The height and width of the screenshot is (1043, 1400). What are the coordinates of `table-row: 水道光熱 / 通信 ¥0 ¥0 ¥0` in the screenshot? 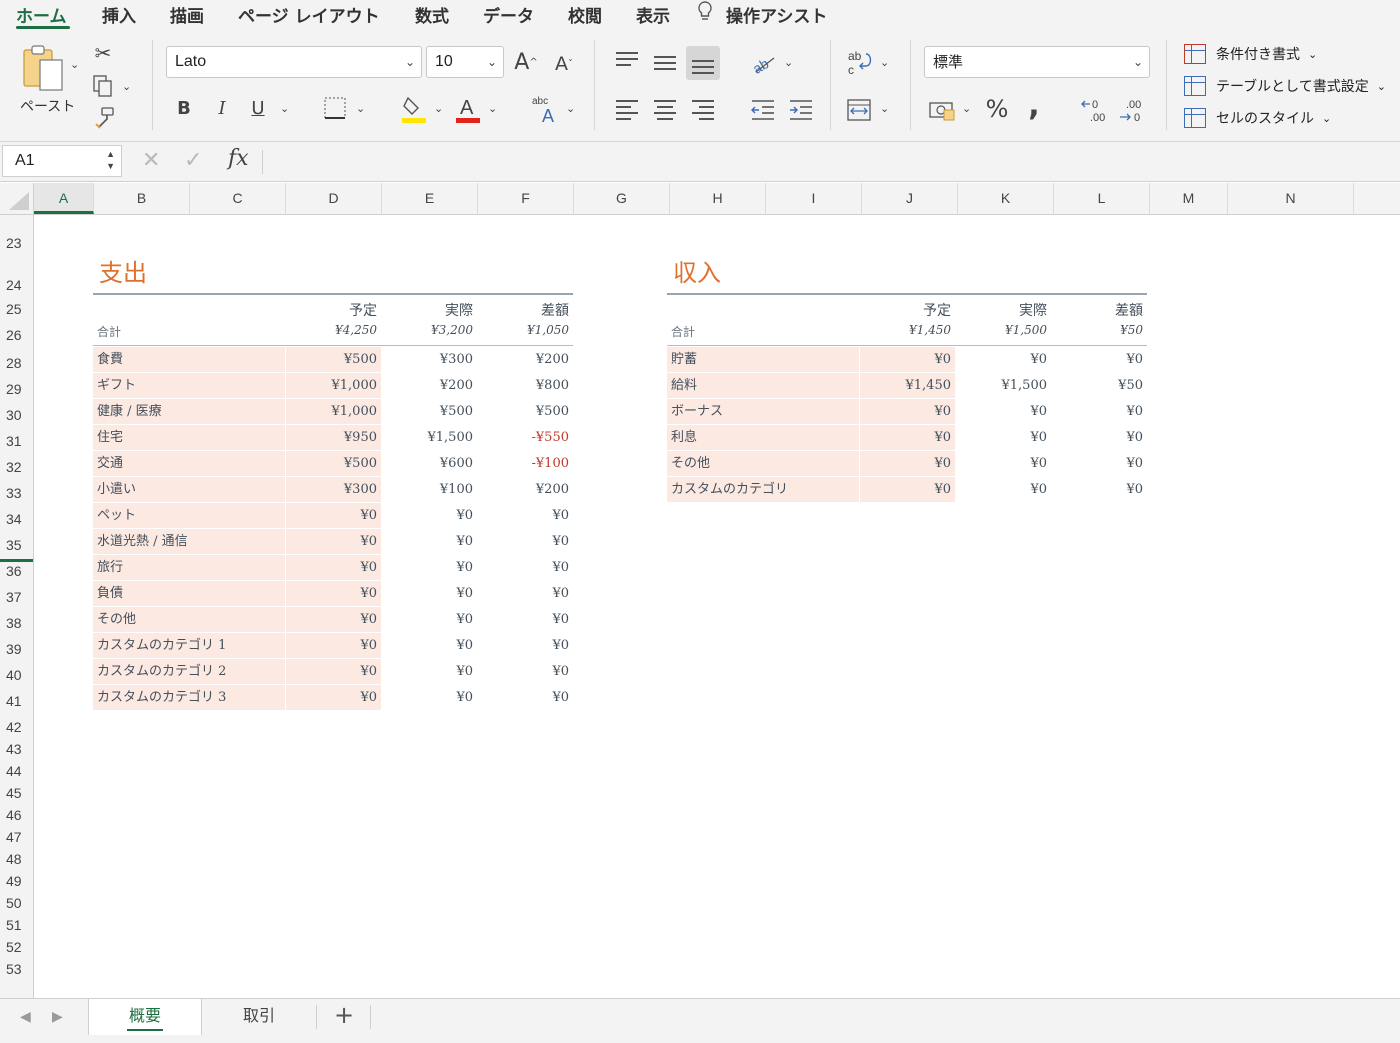 It's located at (333, 542).